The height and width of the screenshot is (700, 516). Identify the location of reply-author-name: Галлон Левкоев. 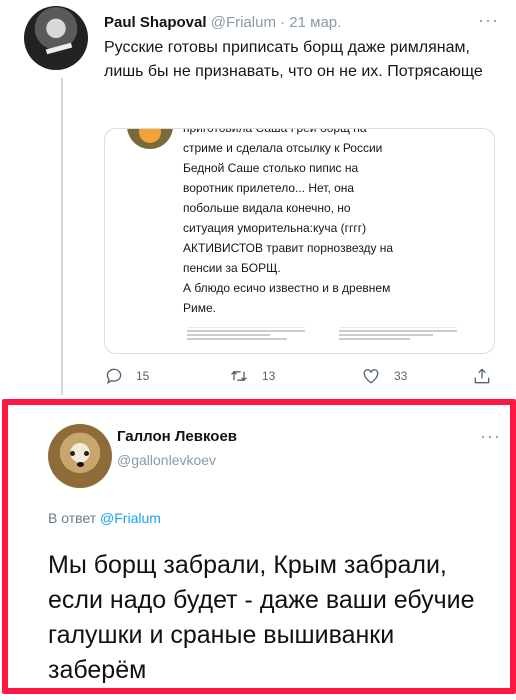
(177, 436).